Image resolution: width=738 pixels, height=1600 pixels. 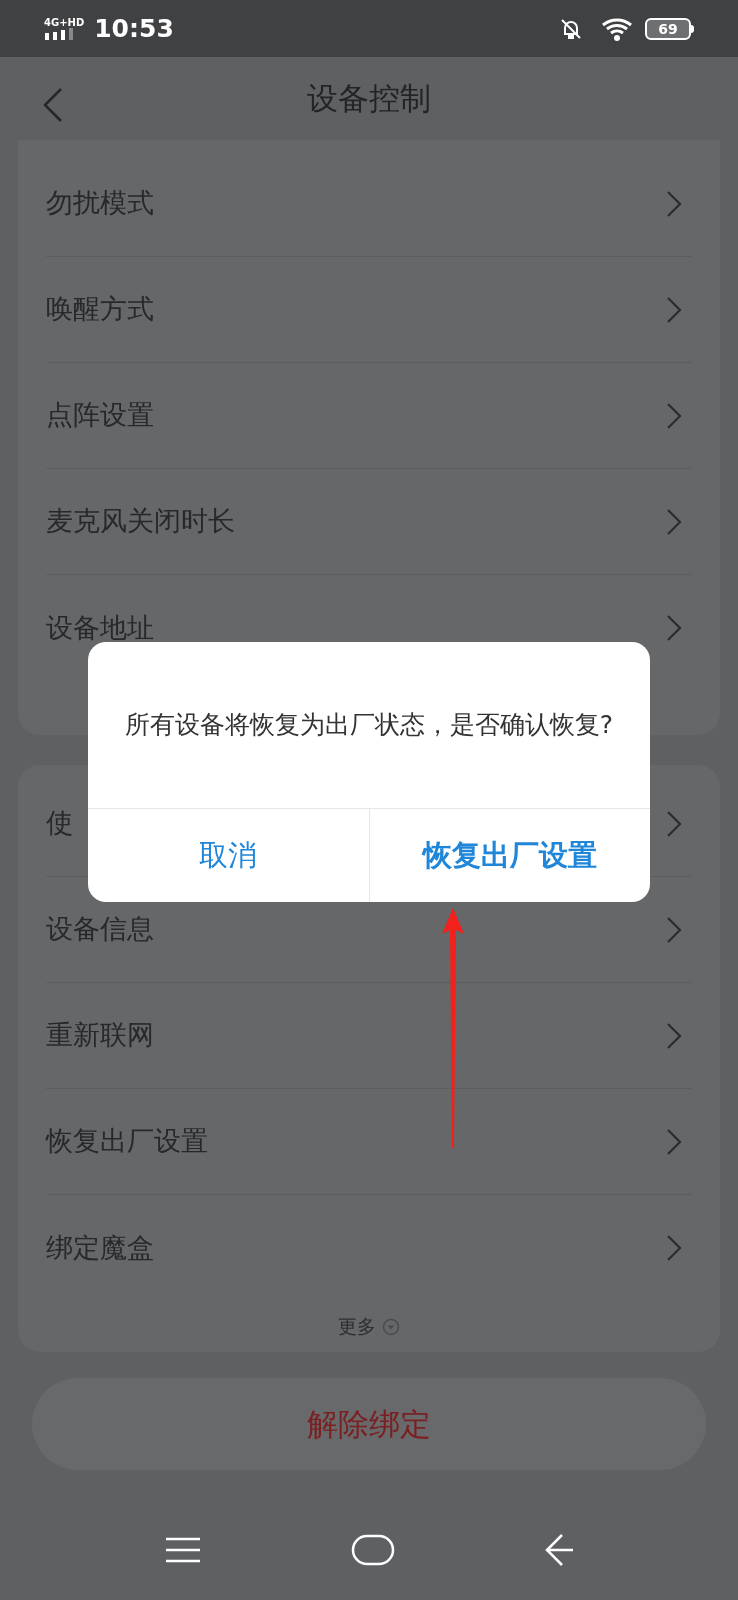 What do you see at coordinates (369, 1248) in the screenshot?
I see `settings-row: 绑定魔盒` at bounding box center [369, 1248].